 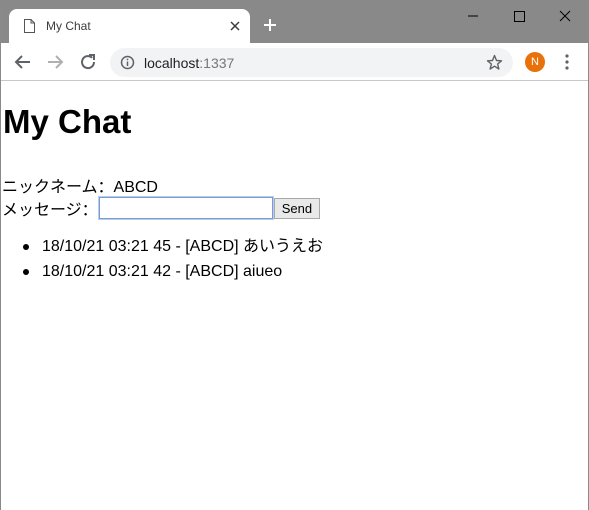 I want to click on url-host: localhost, so click(x=172, y=63).